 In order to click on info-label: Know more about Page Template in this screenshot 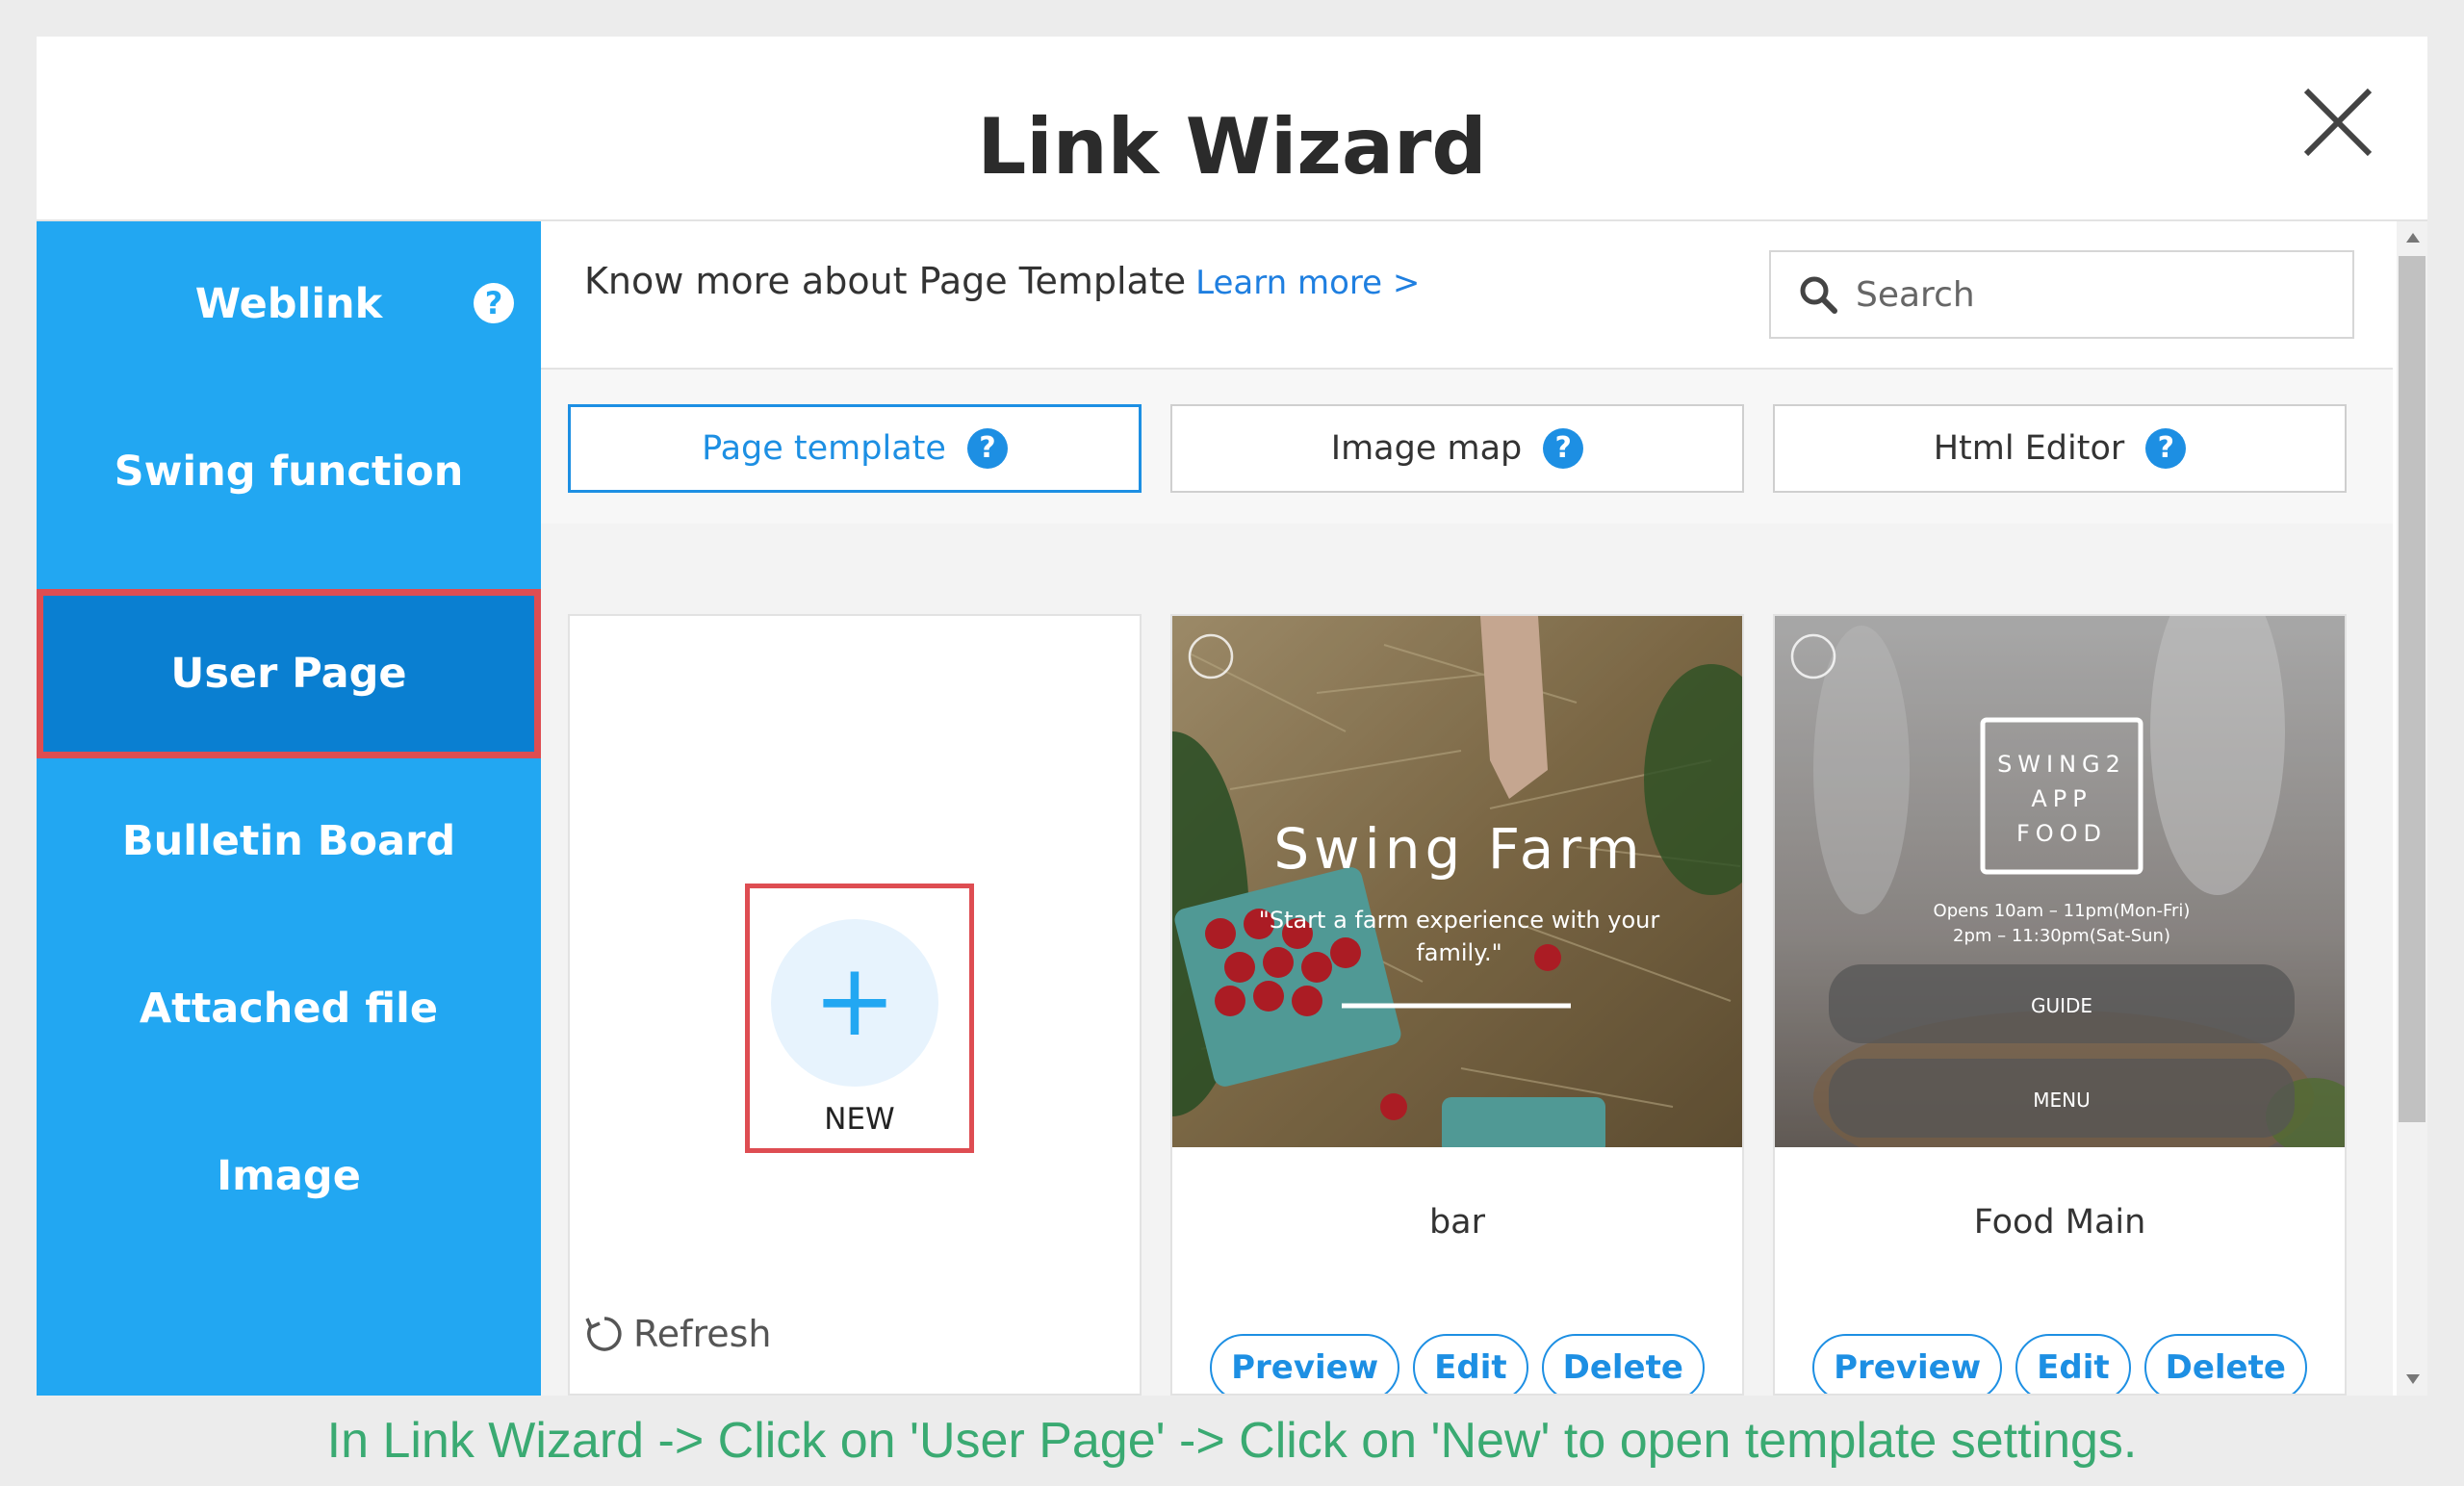, I will do `click(885, 281)`.